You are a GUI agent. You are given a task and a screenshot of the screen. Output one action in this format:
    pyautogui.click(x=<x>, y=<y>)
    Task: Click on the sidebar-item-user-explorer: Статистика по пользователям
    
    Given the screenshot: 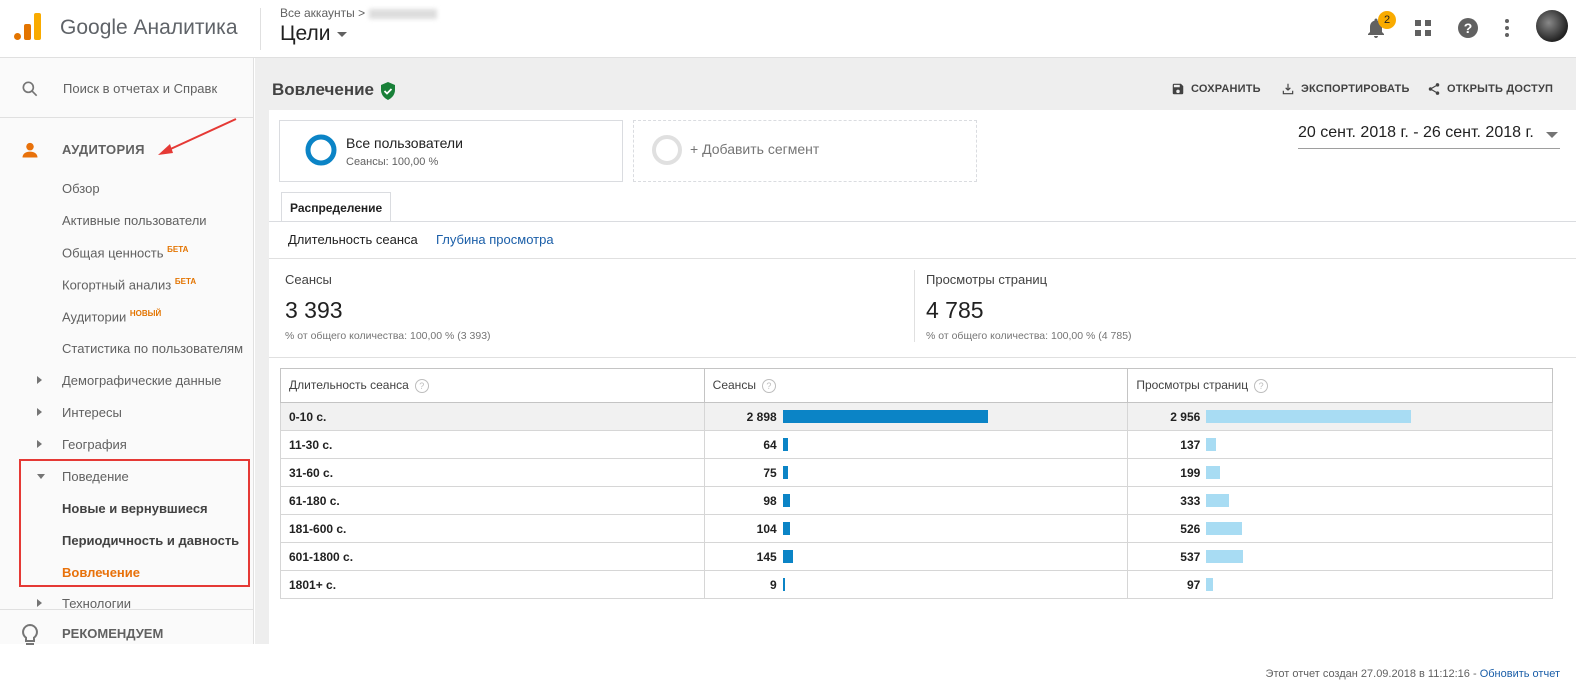 What is the action you would take?
    pyautogui.click(x=152, y=348)
    